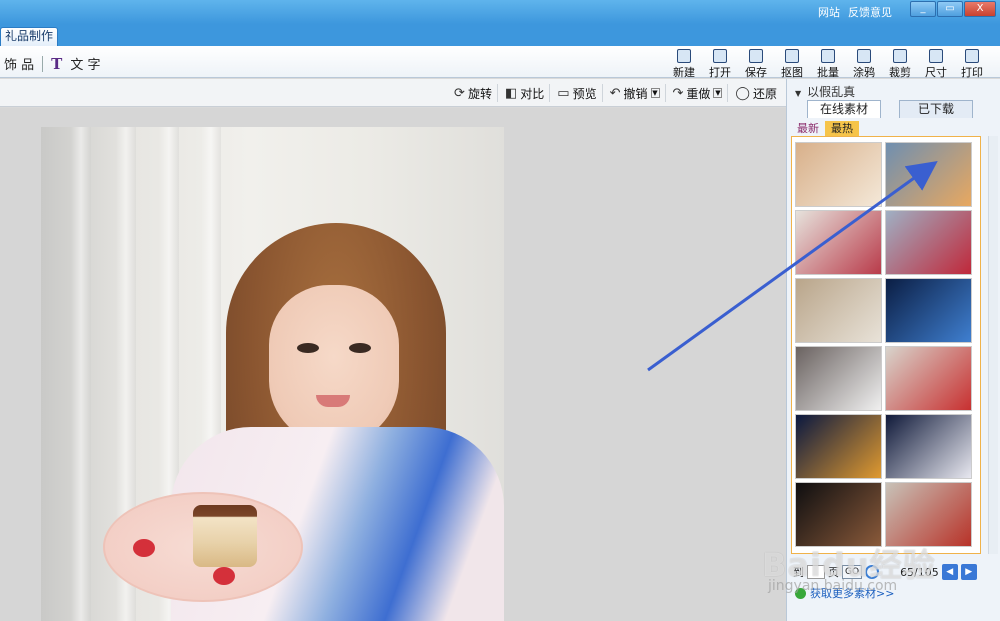  I want to click on more-materials-link: 获取更多素材>>, so click(844, 593).